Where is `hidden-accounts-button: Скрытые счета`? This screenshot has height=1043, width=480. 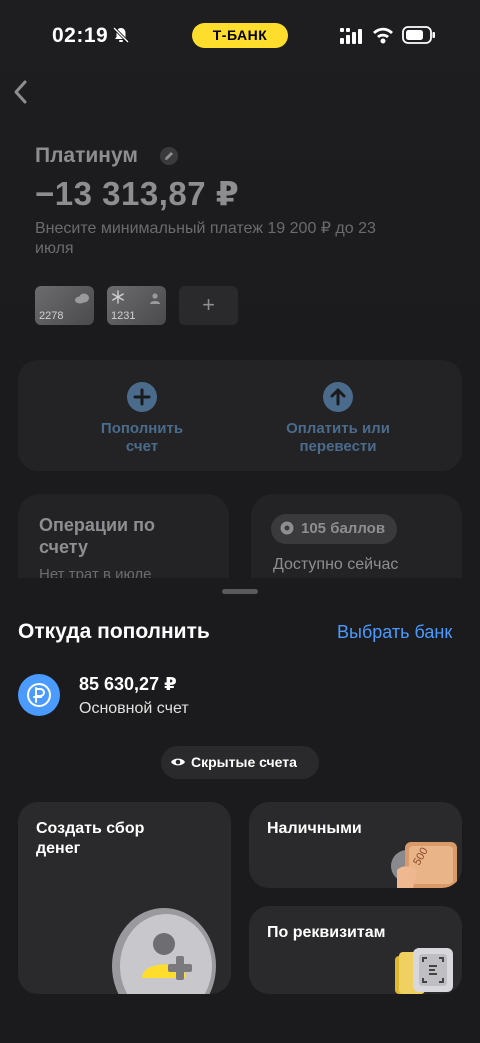
hidden-accounts-button: Скрытые счета is located at coordinates (240, 762).